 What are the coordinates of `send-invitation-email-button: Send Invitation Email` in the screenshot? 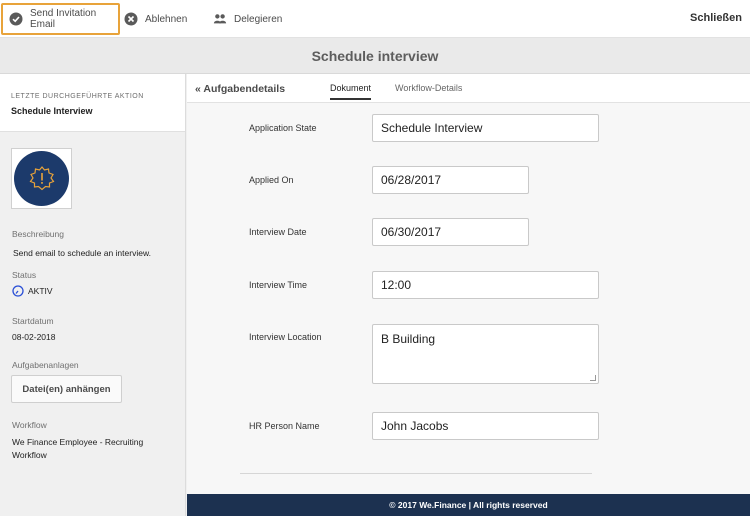 It's located at (60, 19).